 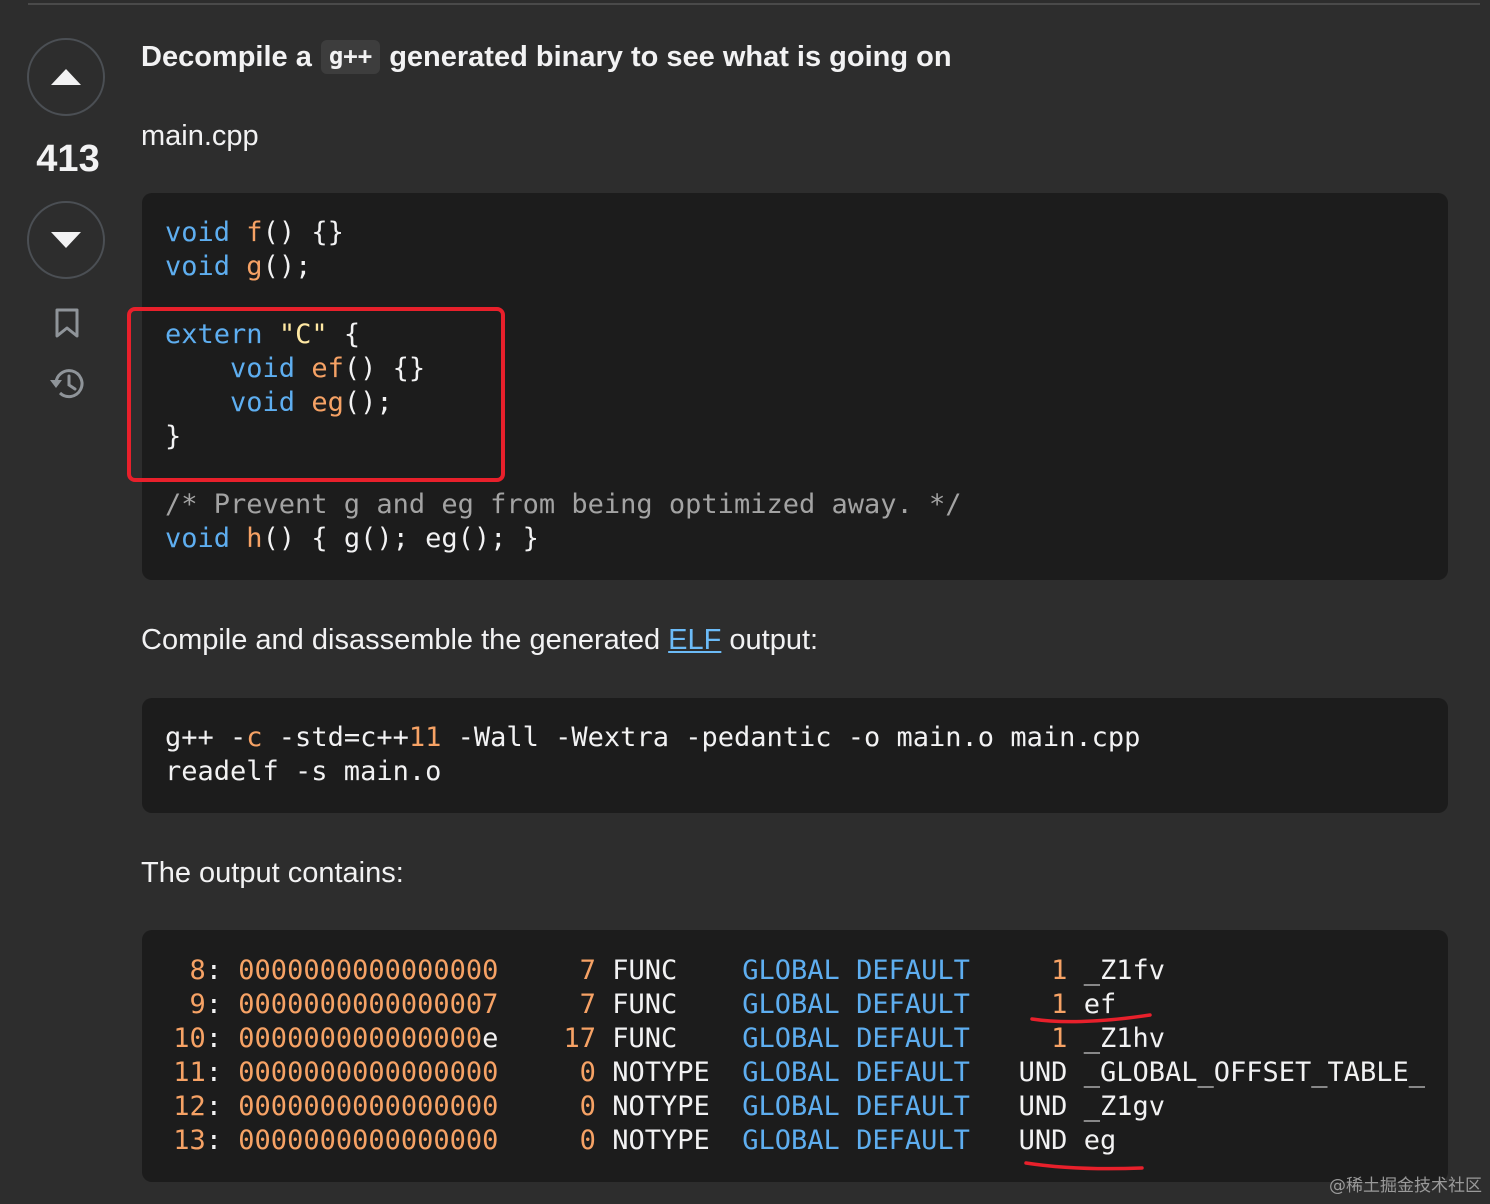 What do you see at coordinates (670, 56) in the screenshot?
I see `heading-text-end: generated binary to see what is going on` at bounding box center [670, 56].